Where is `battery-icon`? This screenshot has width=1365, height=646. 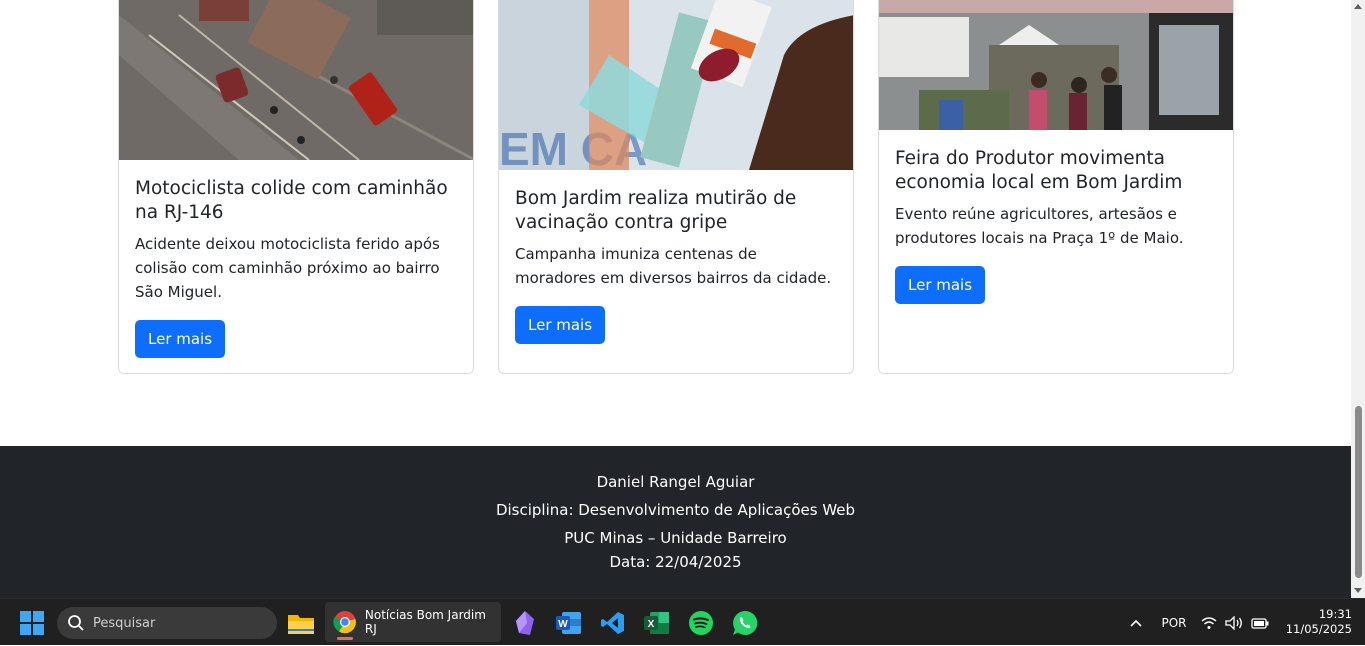 battery-icon is located at coordinates (1260, 623).